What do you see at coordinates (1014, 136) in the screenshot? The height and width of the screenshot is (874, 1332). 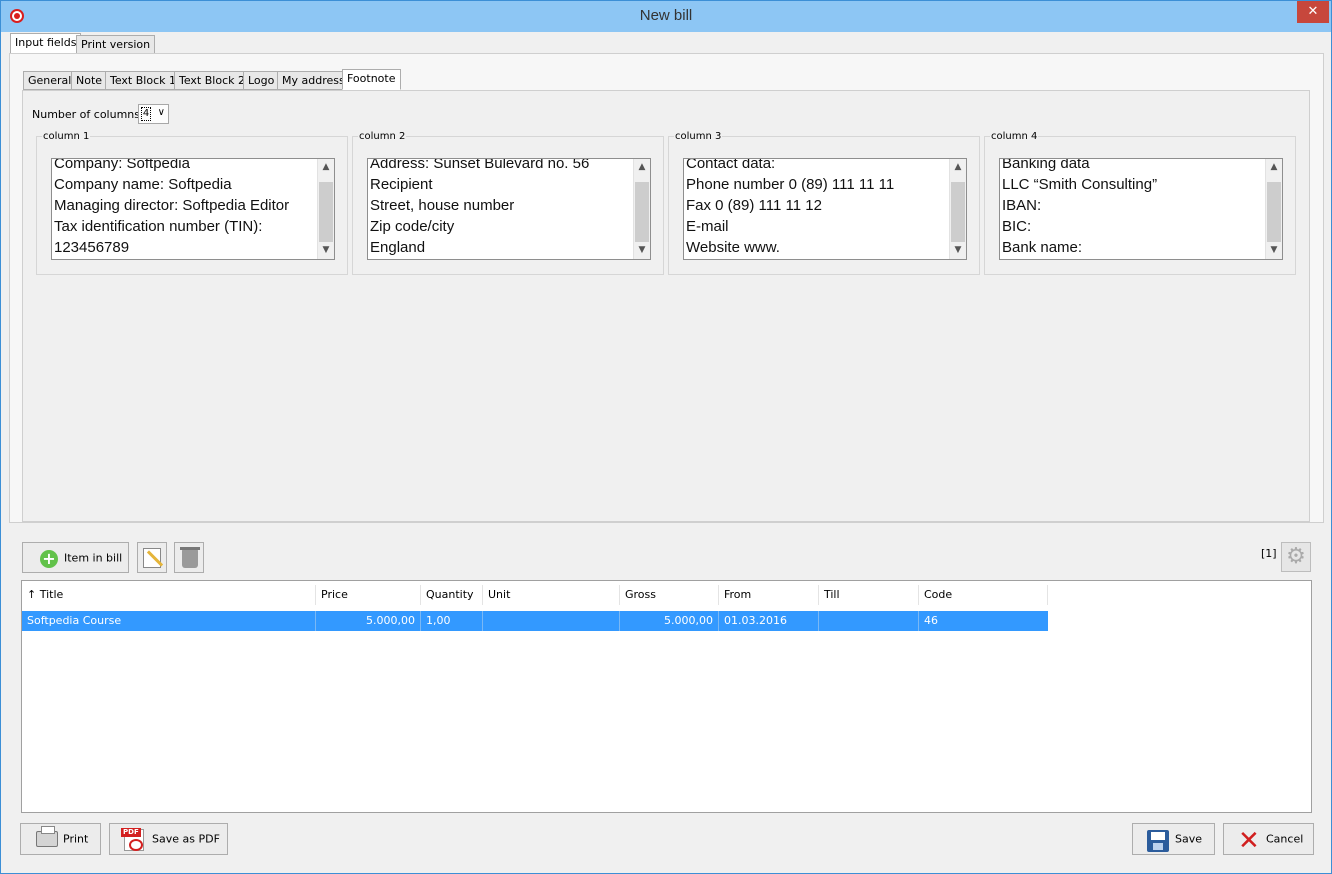 I see `column-4-title: column 4` at bounding box center [1014, 136].